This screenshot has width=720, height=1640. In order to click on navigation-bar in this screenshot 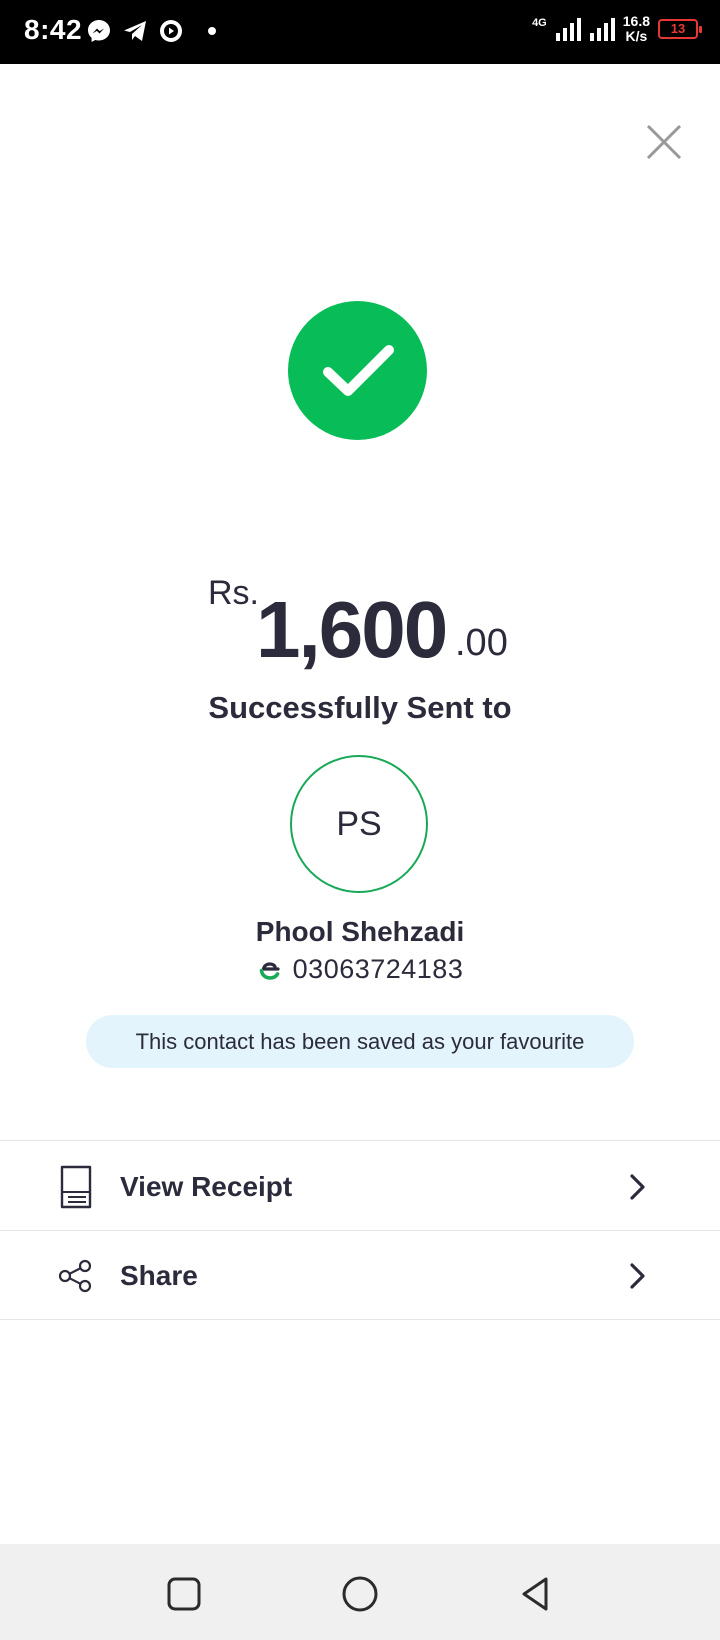, I will do `click(360, 1592)`.